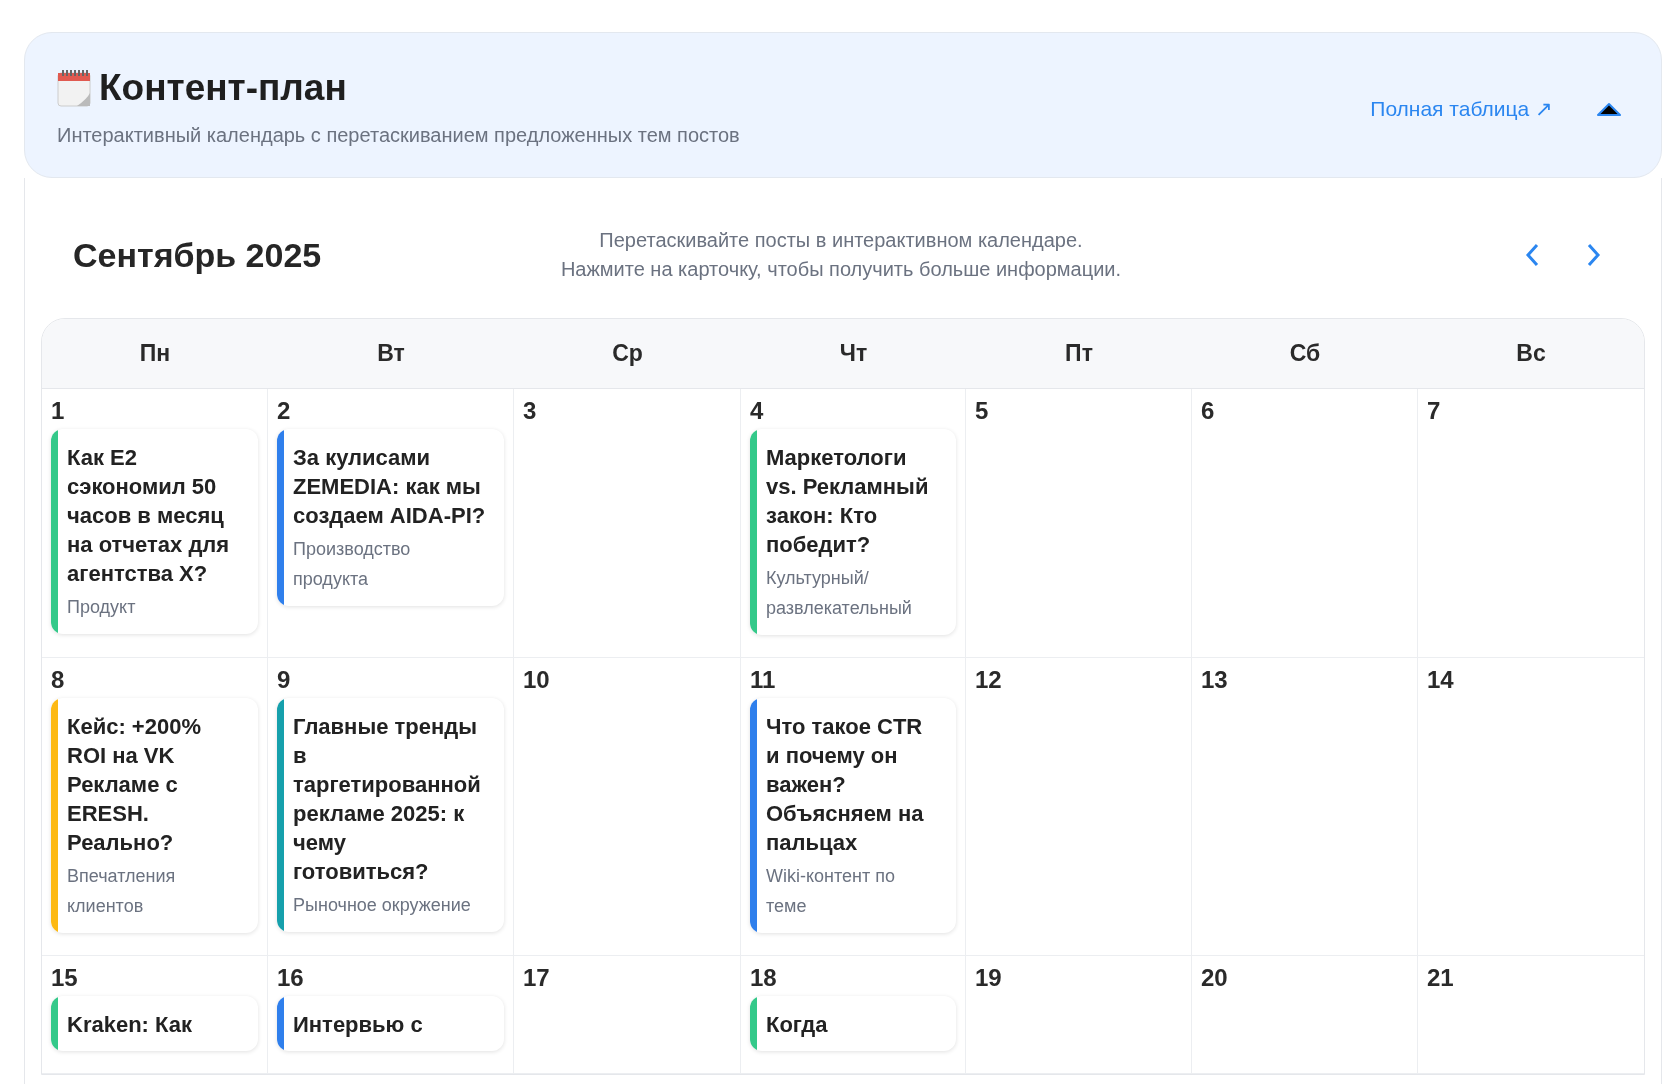  I want to click on day-number: 20, so click(1215, 978).